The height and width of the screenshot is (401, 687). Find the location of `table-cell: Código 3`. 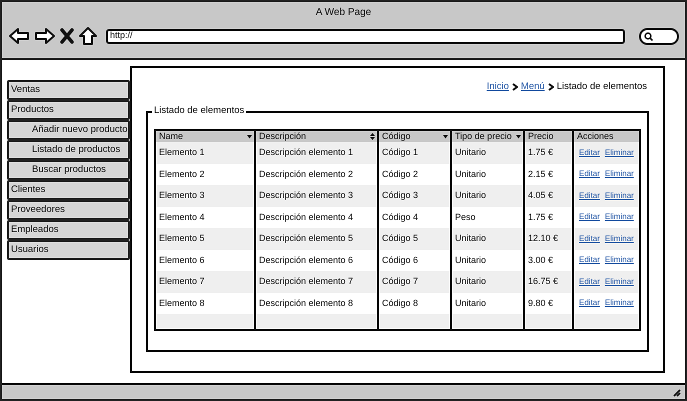

table-cell: Código 3 is located at coordinates (414, 195).